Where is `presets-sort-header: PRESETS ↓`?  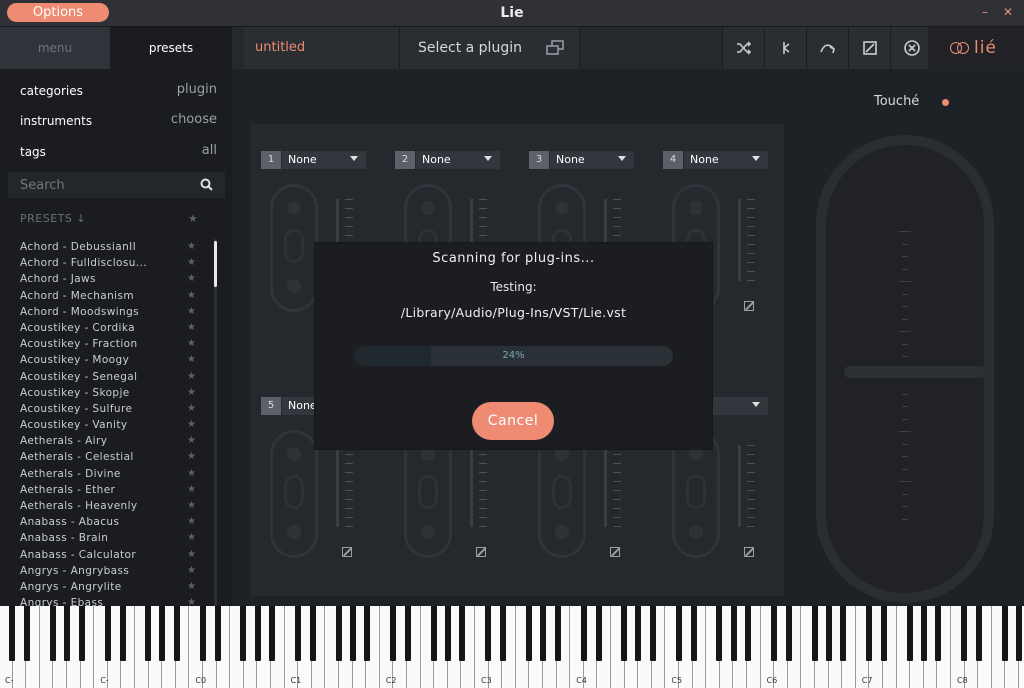 presets-sort-header: PRESETS ↓ is located at coordinates (53, 218).